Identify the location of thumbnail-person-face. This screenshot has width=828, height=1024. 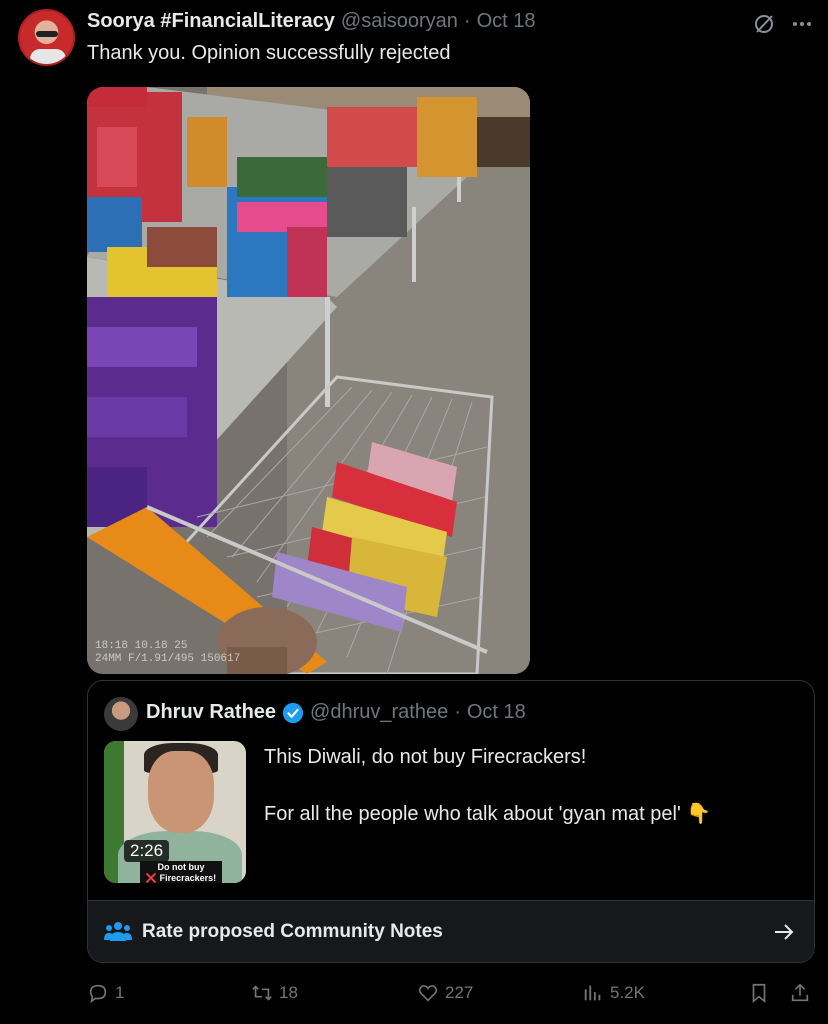
(181, 792).